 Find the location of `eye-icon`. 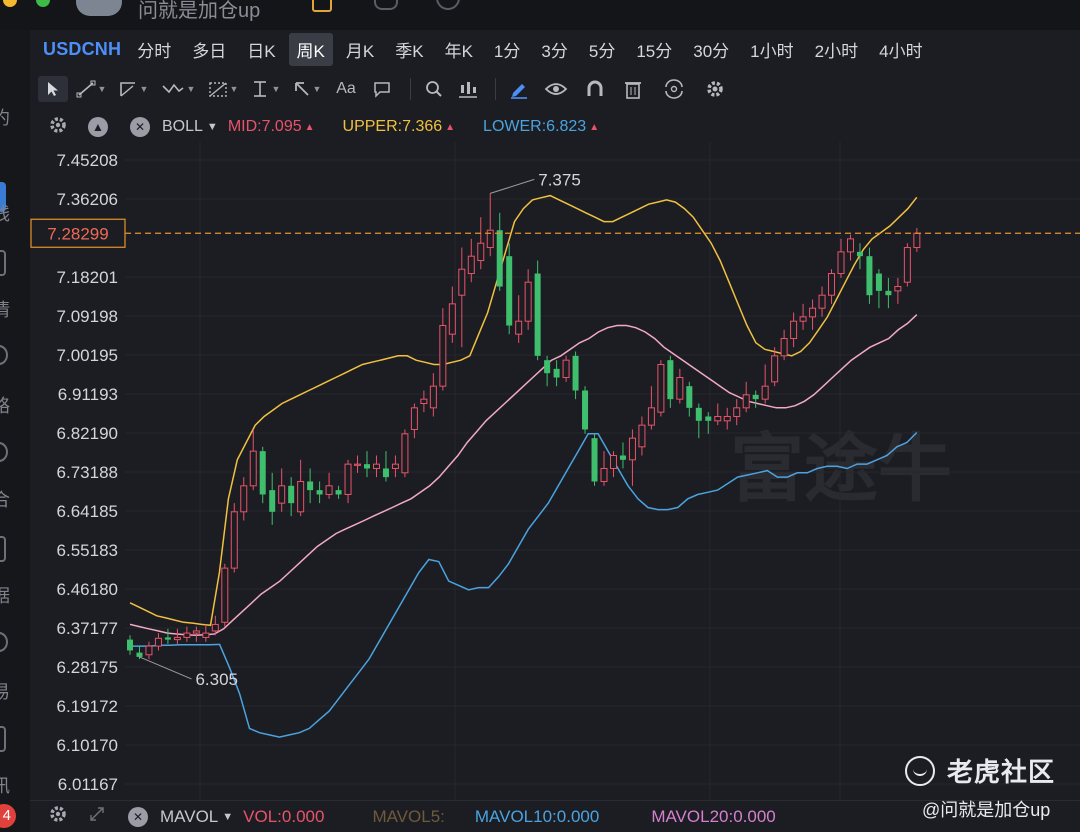

eye-icon is located at coordinates (556, 89).